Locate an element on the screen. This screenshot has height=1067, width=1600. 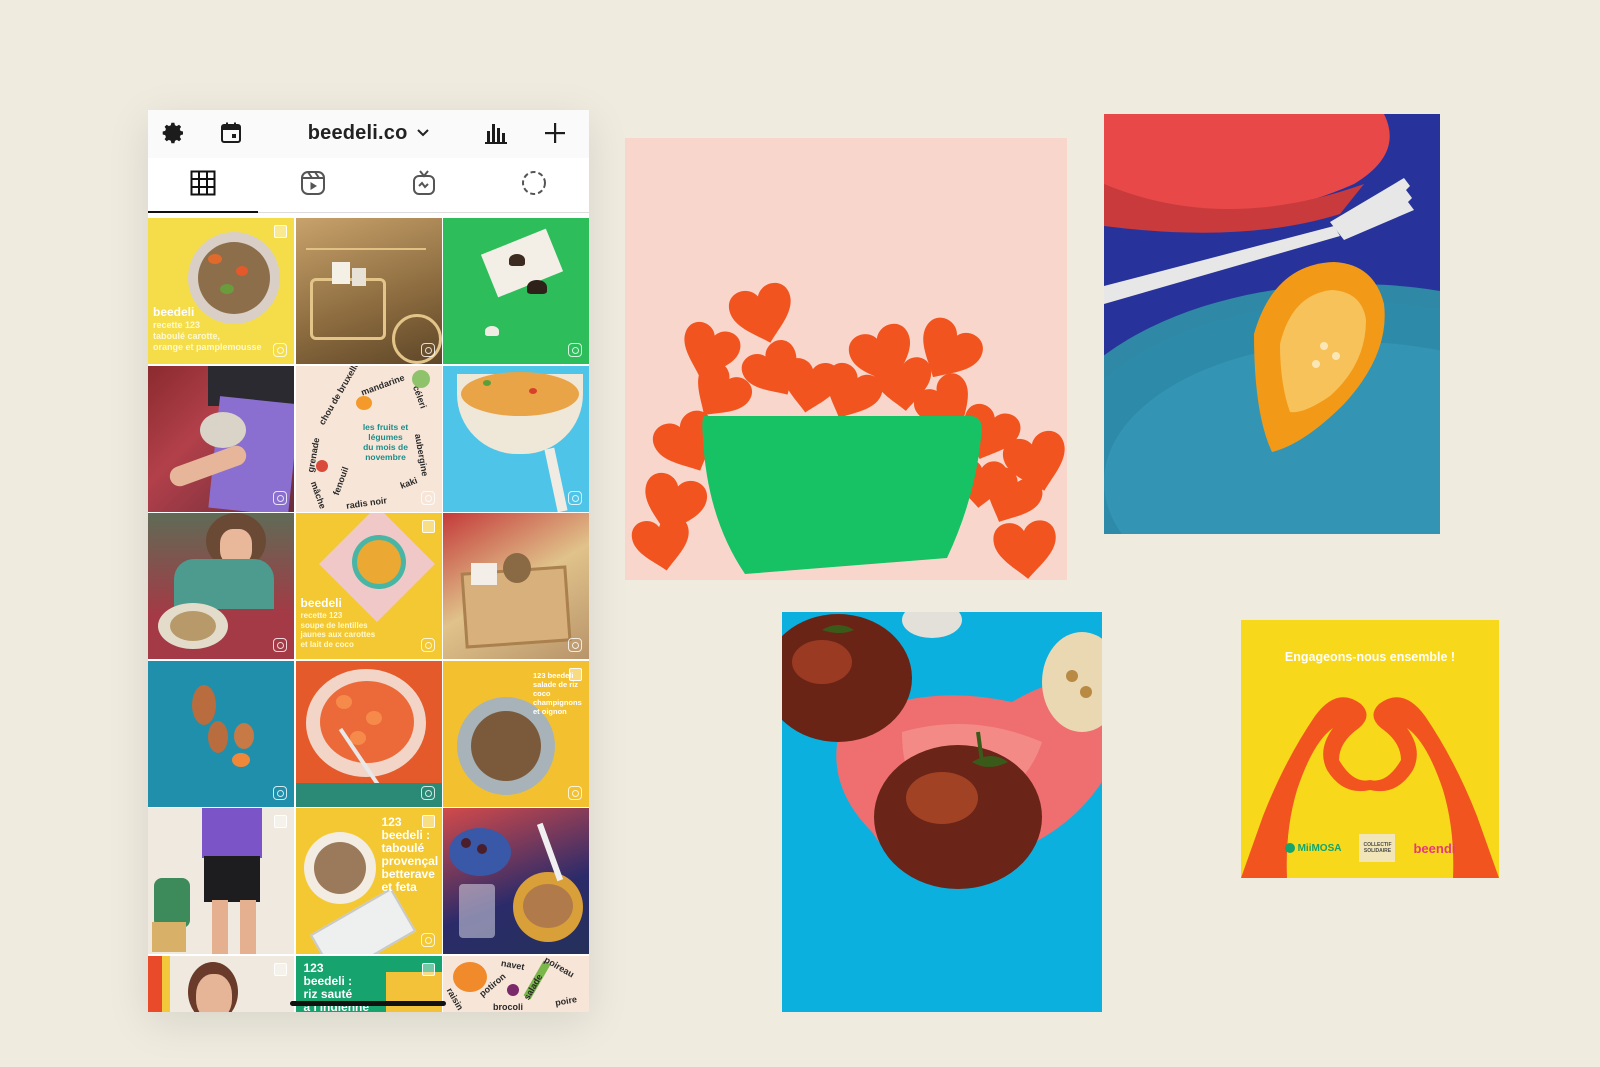
photo-tomatoes is located at coordinates (942, 812).